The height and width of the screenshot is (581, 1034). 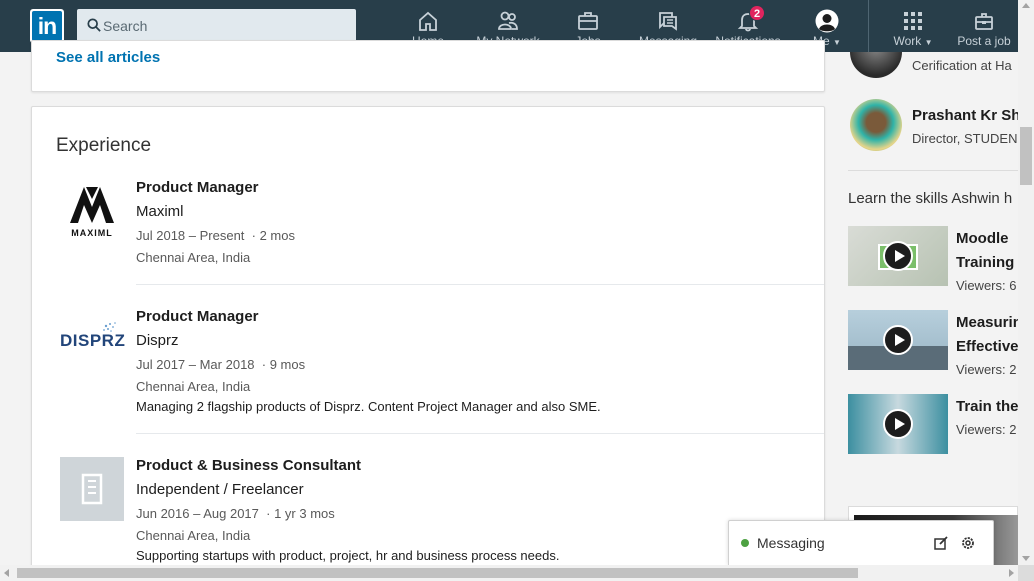 What do you see at coordinates (160, 211) in the screenshot?
I see `company-name: Maximl` at bounding box center [160, 211].